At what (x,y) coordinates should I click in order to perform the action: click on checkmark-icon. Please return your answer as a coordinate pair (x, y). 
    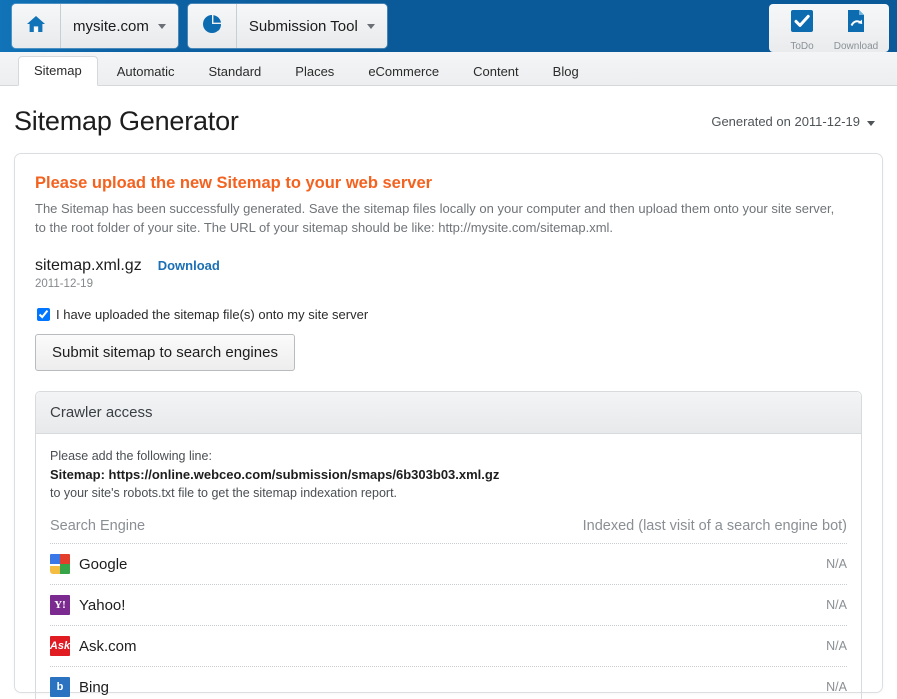
    Looking at the image, I should click on (802, 23).